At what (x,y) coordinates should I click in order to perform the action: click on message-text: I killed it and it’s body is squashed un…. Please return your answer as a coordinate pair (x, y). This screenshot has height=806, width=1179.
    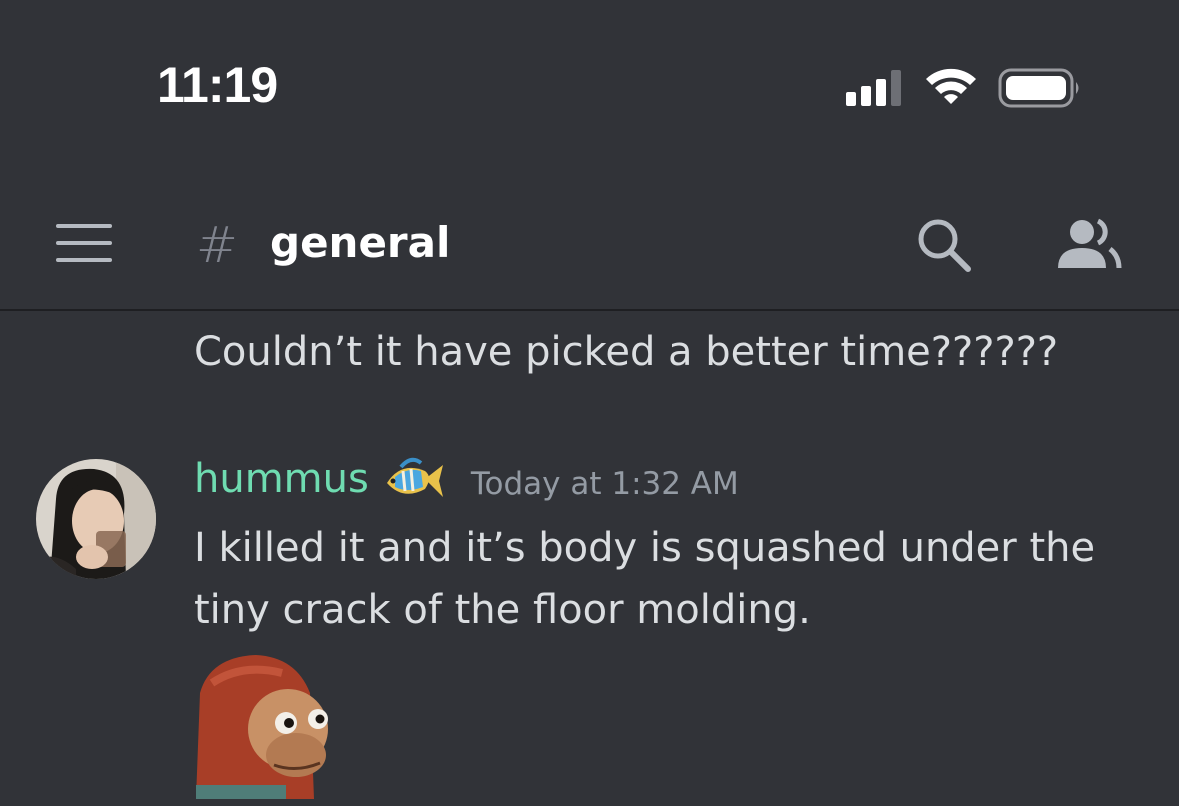
    Looking at the image, I should click on (645, 579).